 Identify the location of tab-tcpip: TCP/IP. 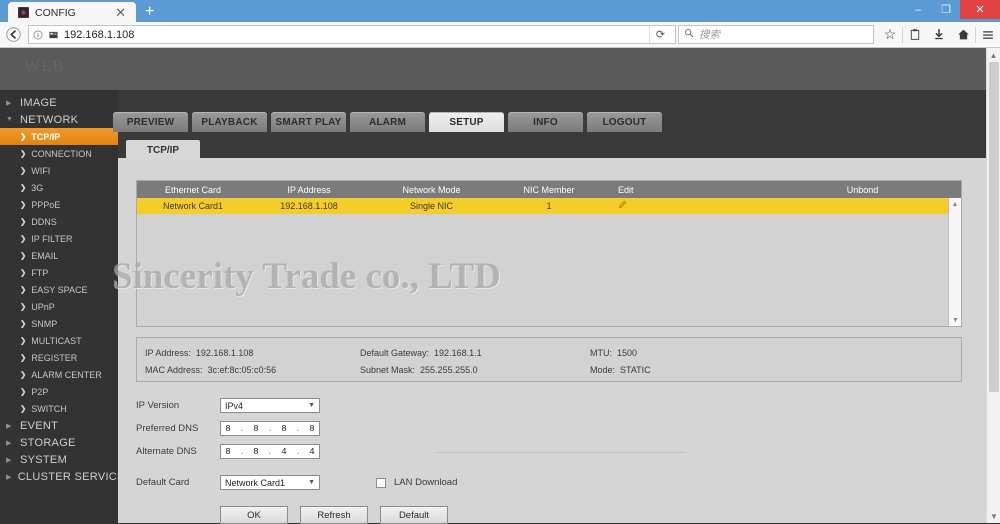
(163, 150).